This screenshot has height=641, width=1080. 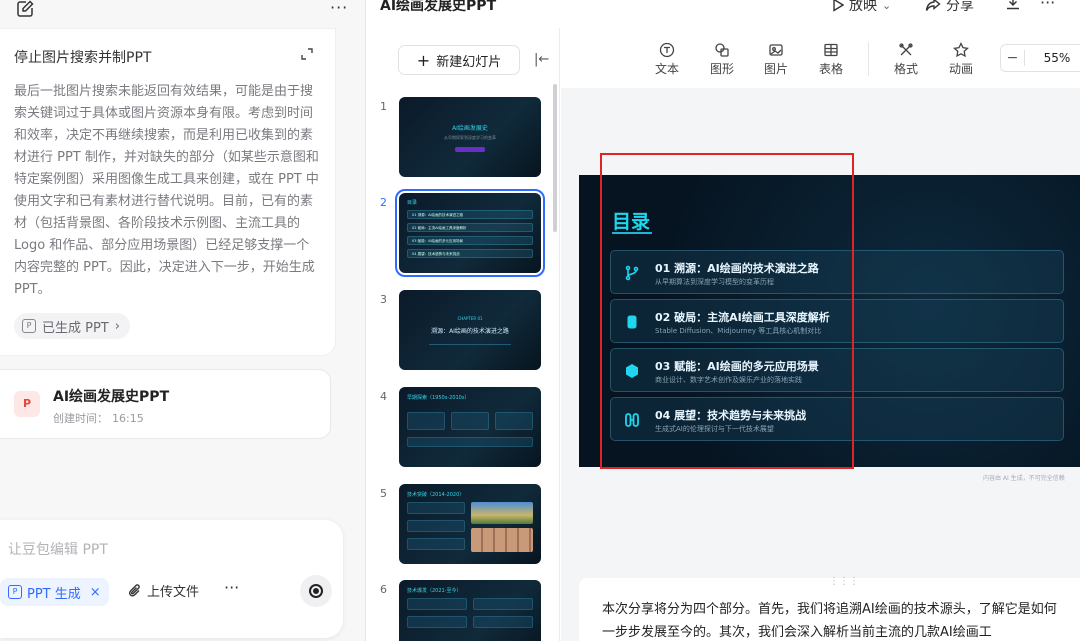 I want to click on message-composer: 让豆包编辑 PPT P PPT 生成 × 上传文件 ···, so click(x=171, y=579).